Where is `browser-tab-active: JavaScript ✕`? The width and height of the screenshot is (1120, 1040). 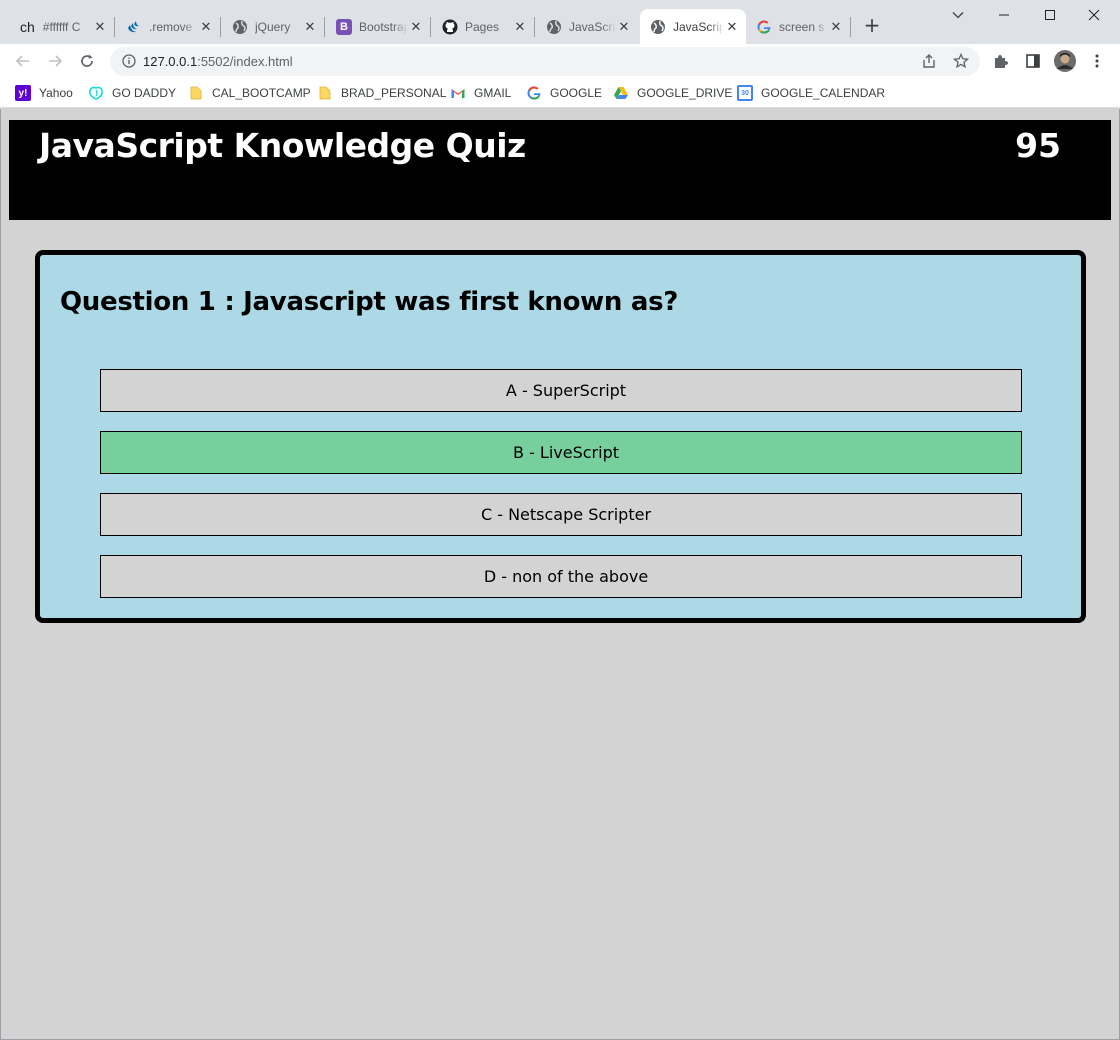 browser-tab-active: JavaScript ✕ is located at coordinates (693, 26).